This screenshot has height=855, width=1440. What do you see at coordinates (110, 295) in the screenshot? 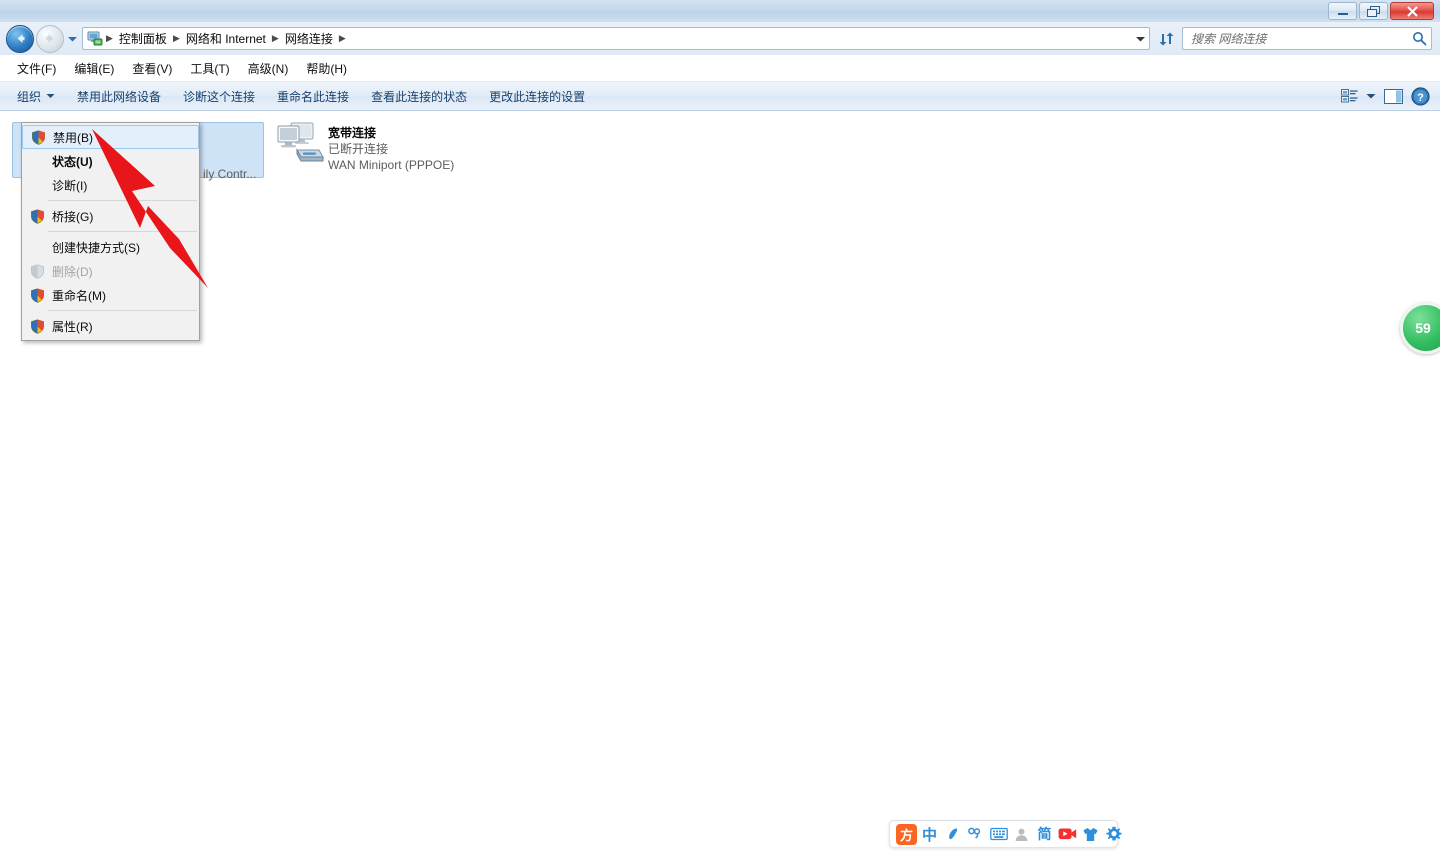
I see `context-menu-item-rename: 重命名(M)` at bounding box center [110, 295].